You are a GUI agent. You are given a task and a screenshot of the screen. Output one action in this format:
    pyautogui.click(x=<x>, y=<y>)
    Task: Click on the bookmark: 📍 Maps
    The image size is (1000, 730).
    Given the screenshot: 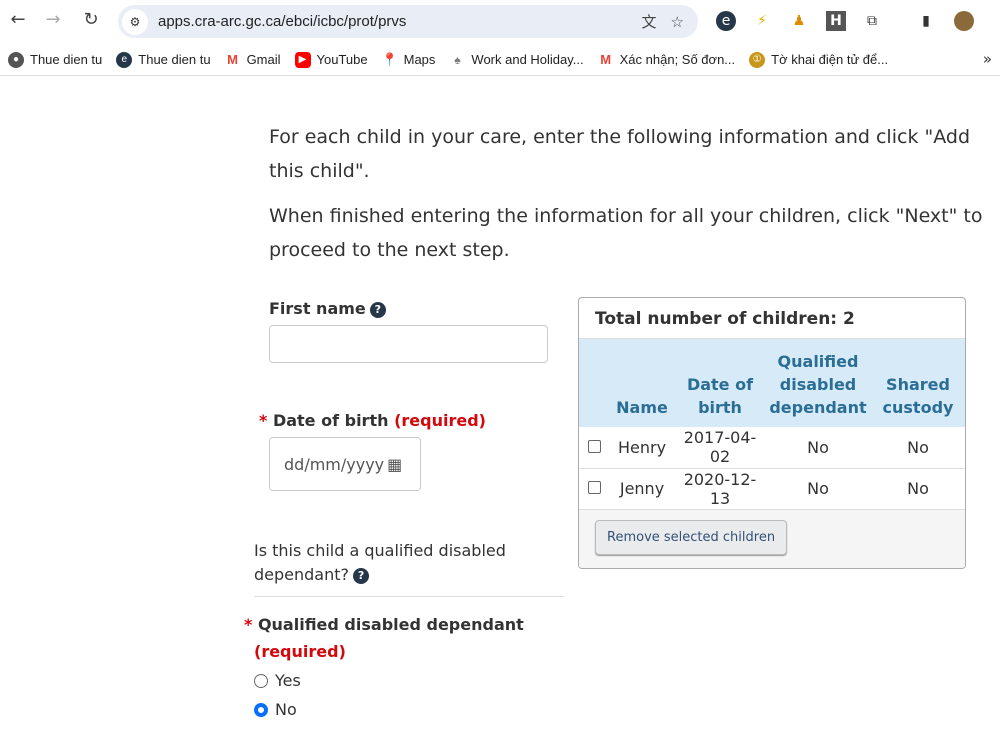 What is the action you would take?
    pyautogui.click(x=409, y=60)
    